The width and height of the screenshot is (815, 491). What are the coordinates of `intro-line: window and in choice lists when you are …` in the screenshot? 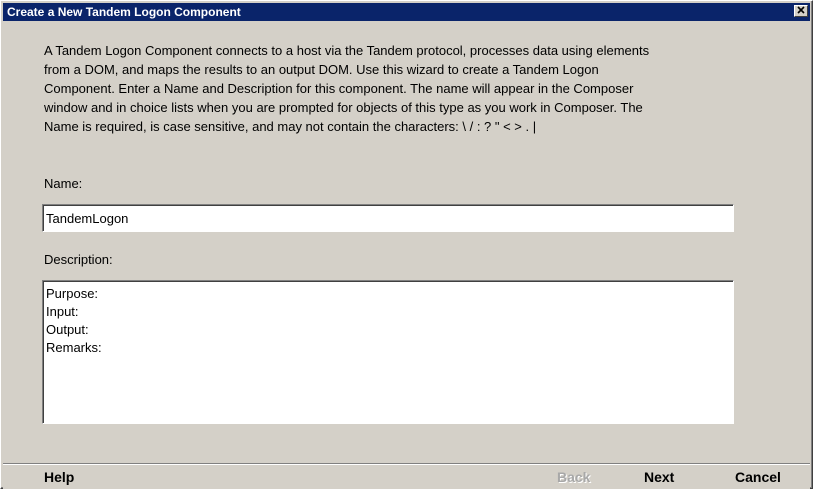 It's located at (343, 107).